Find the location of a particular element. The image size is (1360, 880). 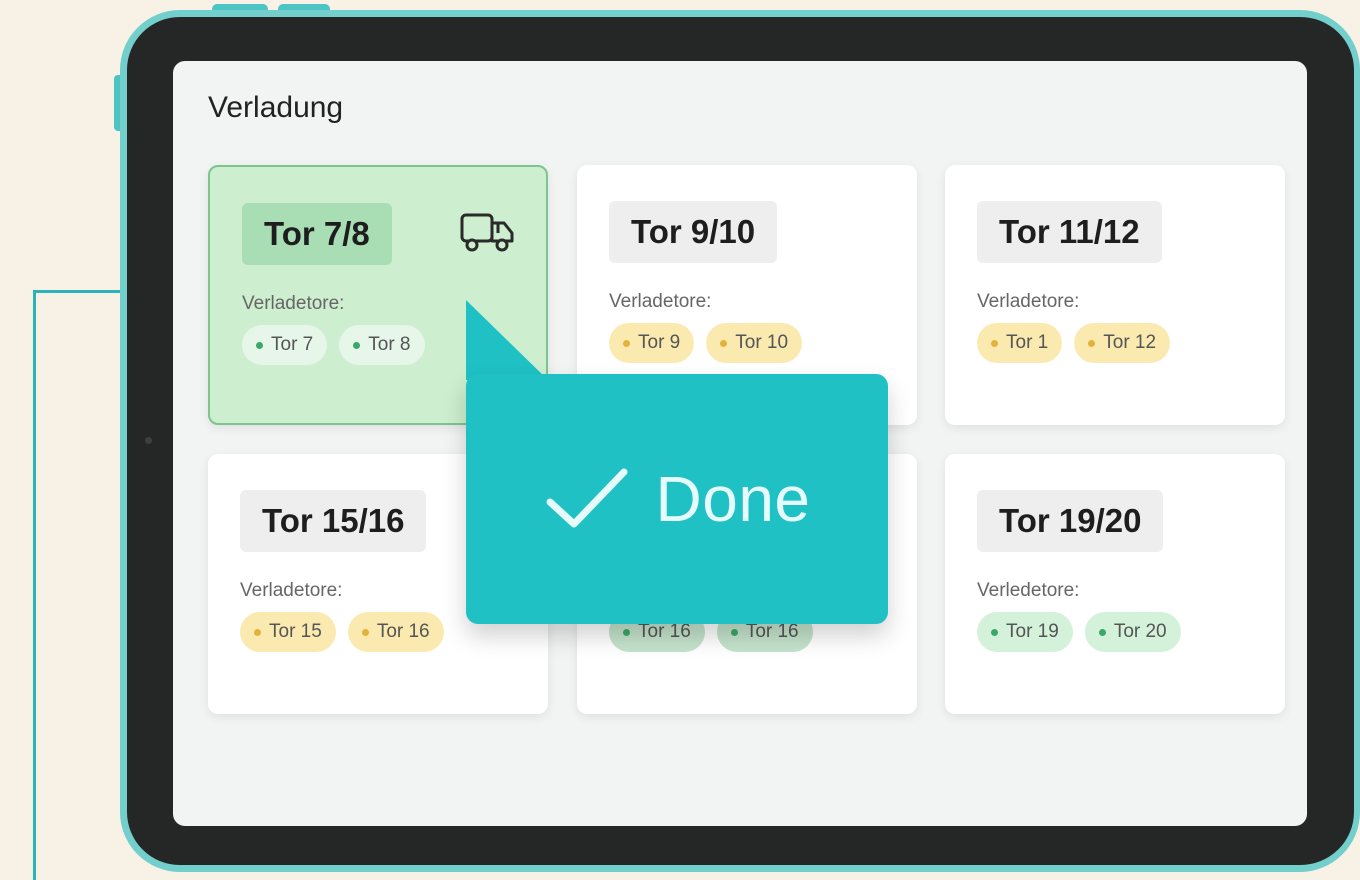

done-popover: Done is located at coordinates (677, 499).